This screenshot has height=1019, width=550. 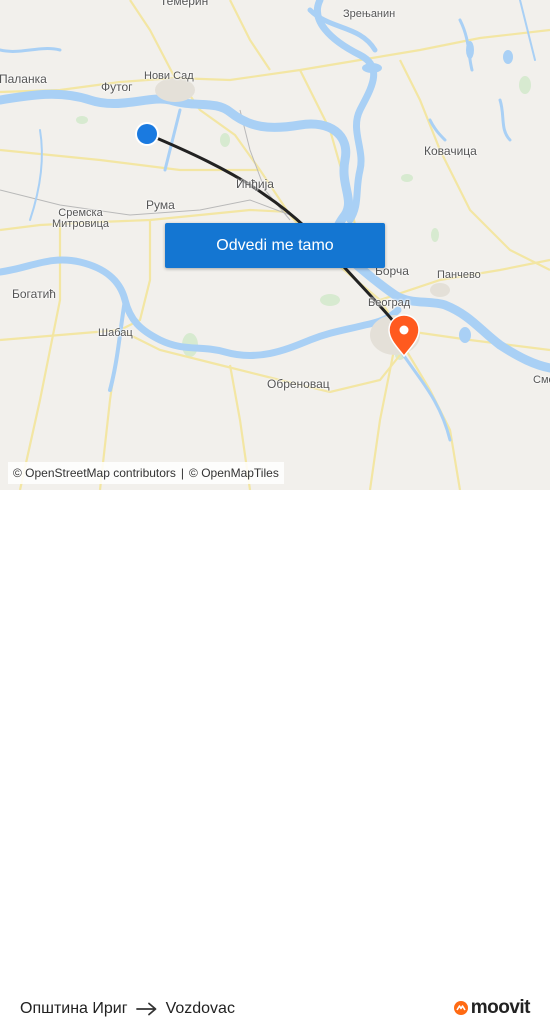 What do you see at coordinates (117, 87) in the screenshot?
I see `place-label: Футог` at bounding box center [117, 87].